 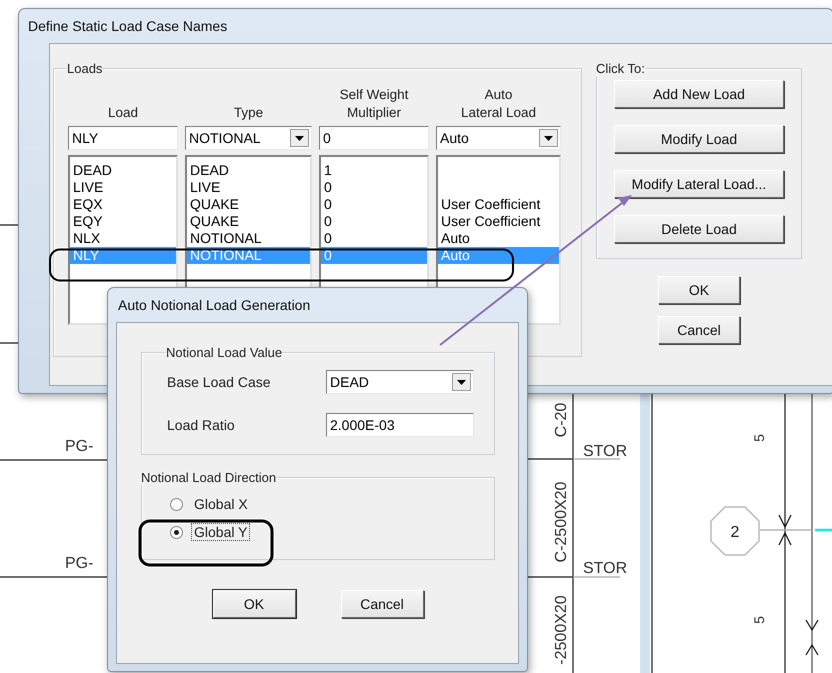 What do you see at coordinates (699, 139) in the screenshot?
I see `action-button: Modify Load` at bounding box center [699, 139].